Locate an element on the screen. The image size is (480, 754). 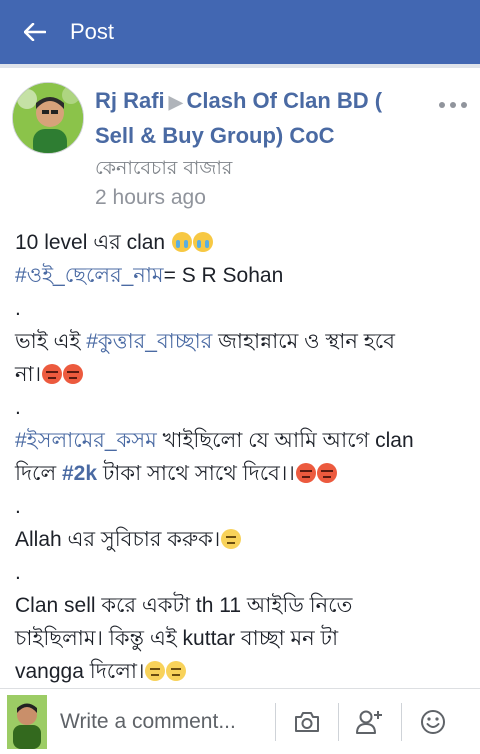
post-text: জাহান্নামে ও স্থান হবে is located at coordinates (303, 341).